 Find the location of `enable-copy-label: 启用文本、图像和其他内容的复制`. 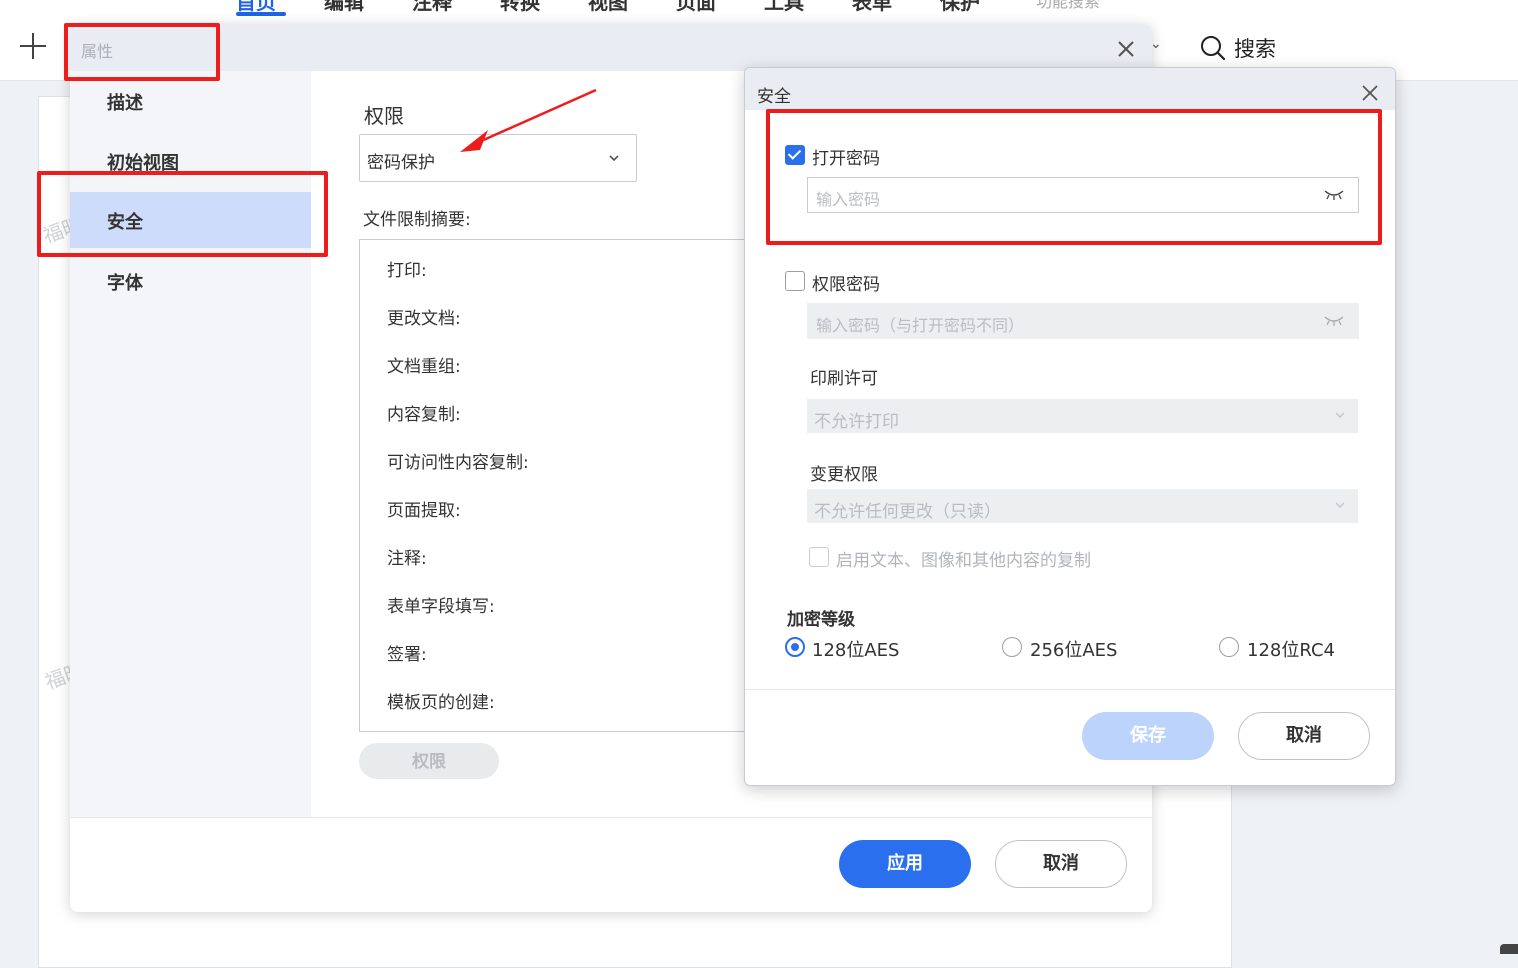

enable-copy-label: 启用文本、图像和其他内容的复制 is located at coordinates (963, 561).